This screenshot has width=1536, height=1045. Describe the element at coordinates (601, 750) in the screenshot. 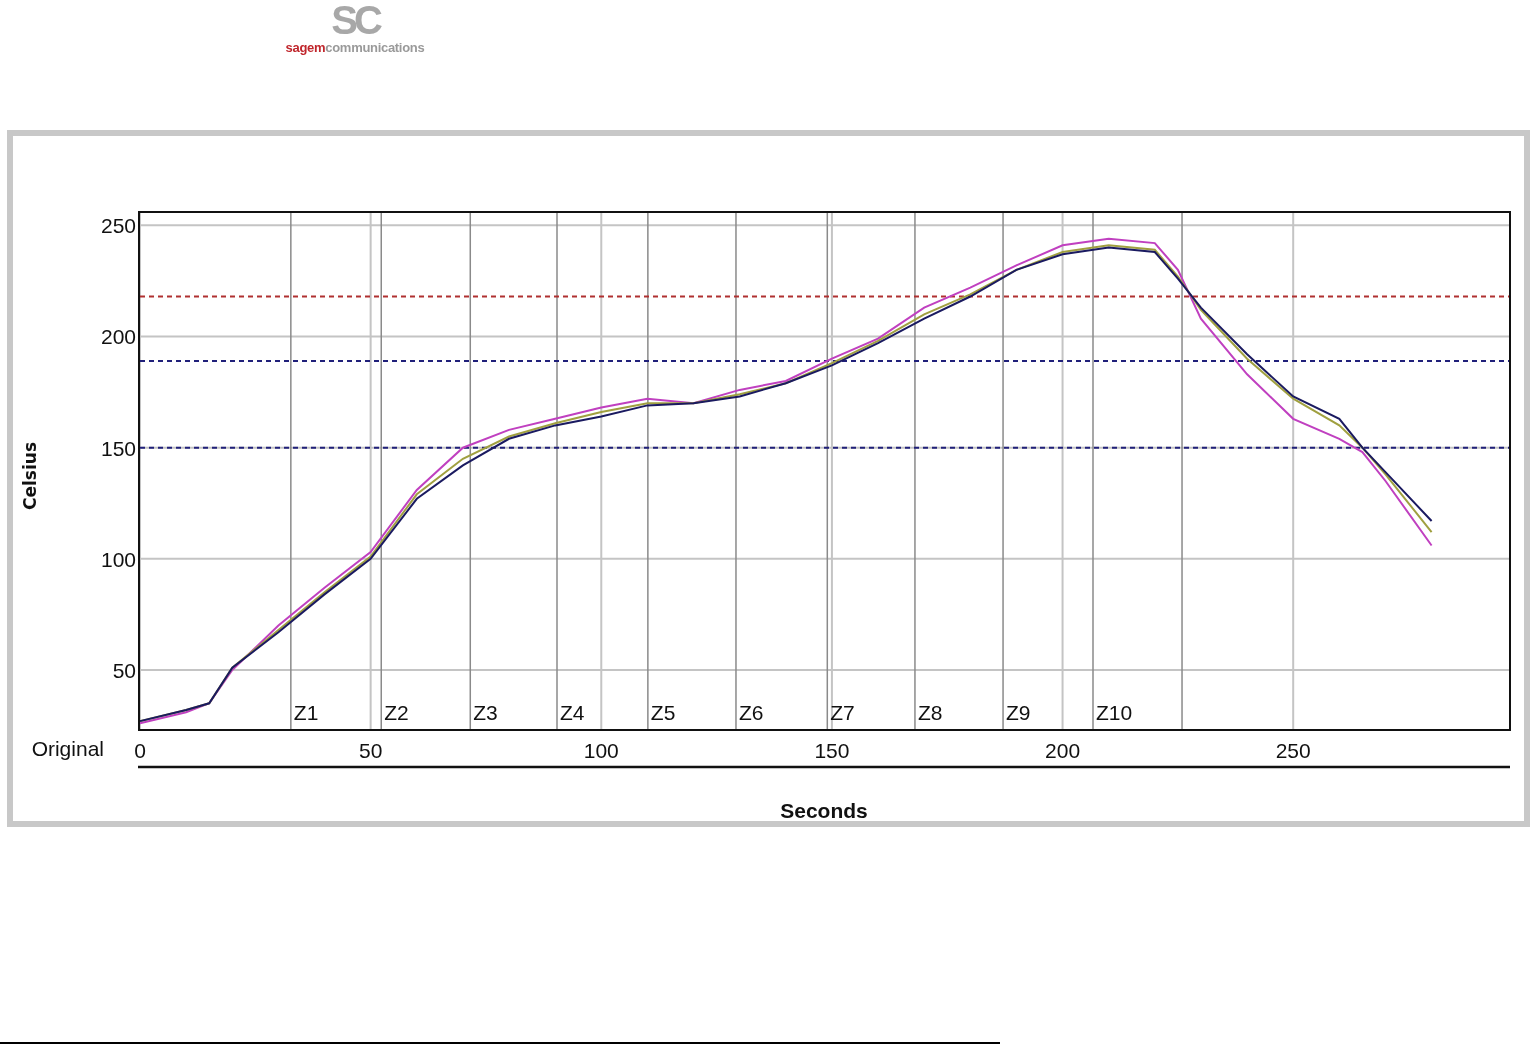

I see `x-tick-label: 100` at that location.